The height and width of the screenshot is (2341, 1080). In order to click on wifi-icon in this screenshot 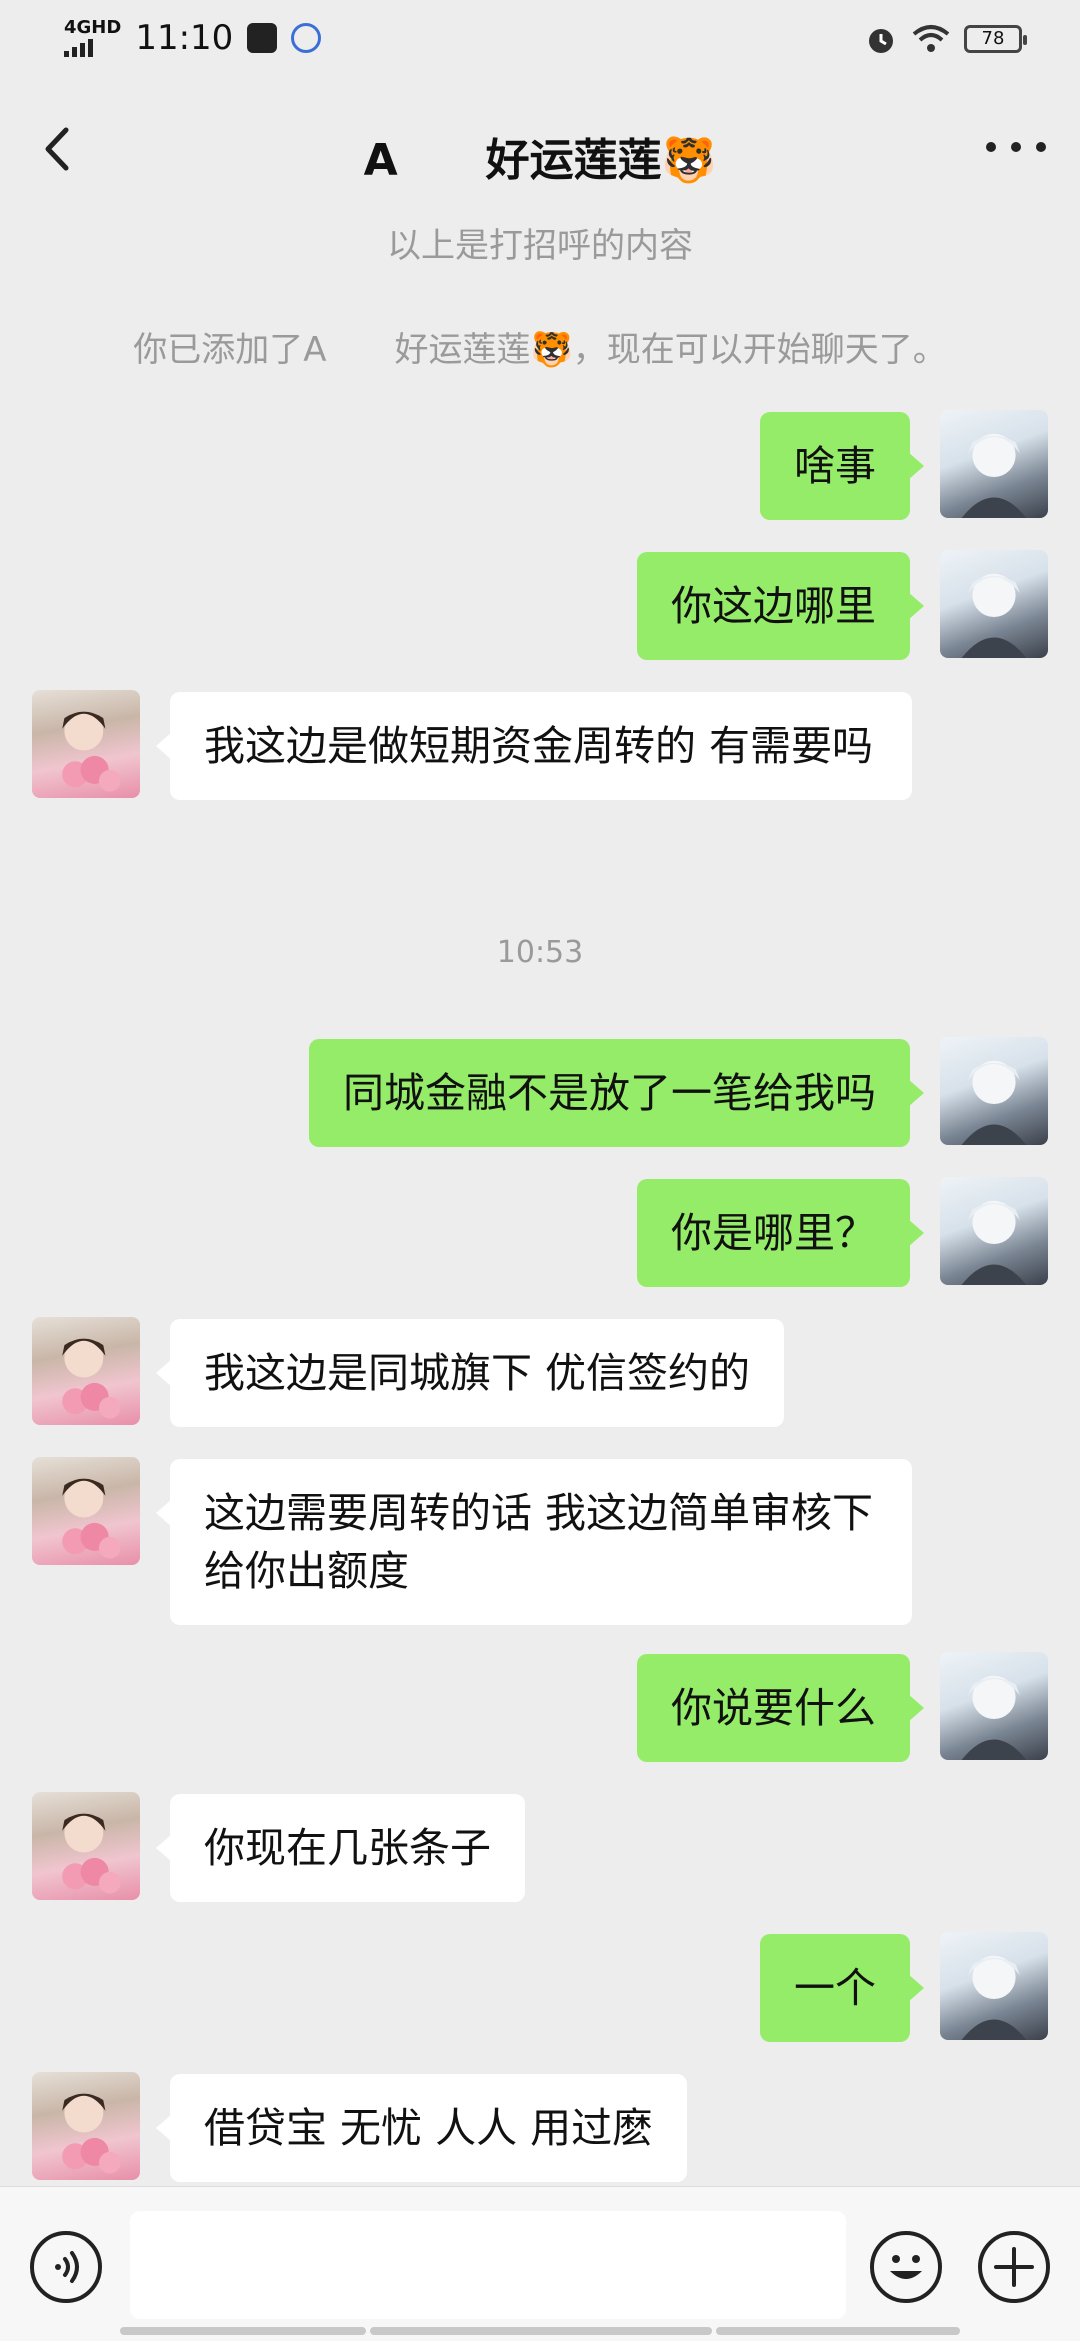, I will do `click(931, 38)`.